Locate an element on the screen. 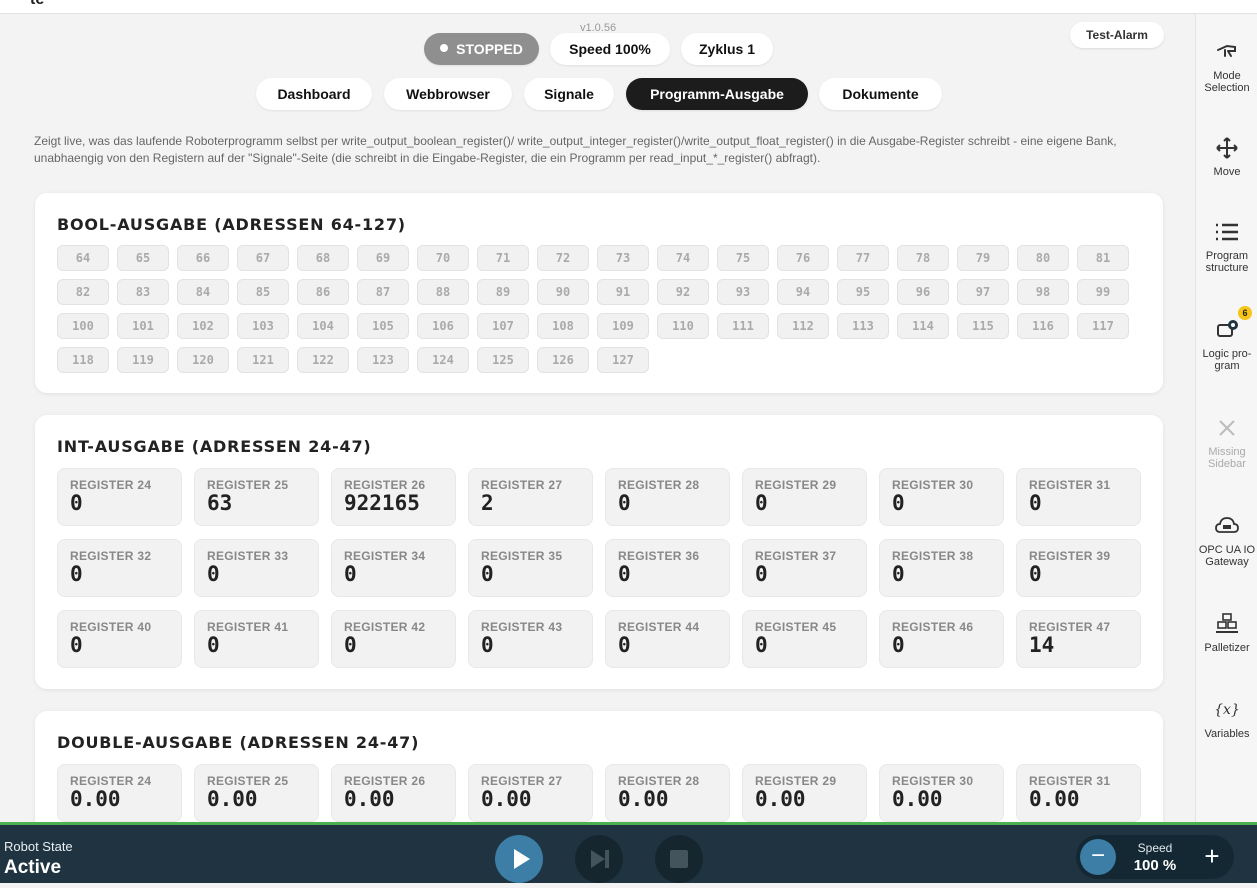  register-label: REGISTER 45 is located at coordinates (796, 627).